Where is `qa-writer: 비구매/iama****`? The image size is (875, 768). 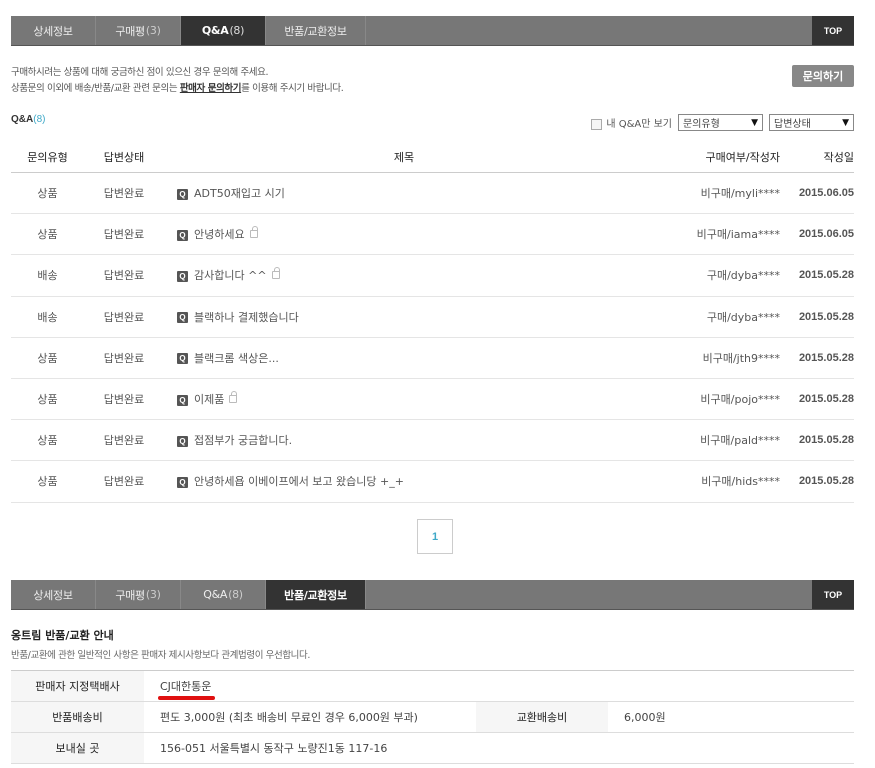
qa-writer: 비구매/iama**** is located at coordinates (714, 234).